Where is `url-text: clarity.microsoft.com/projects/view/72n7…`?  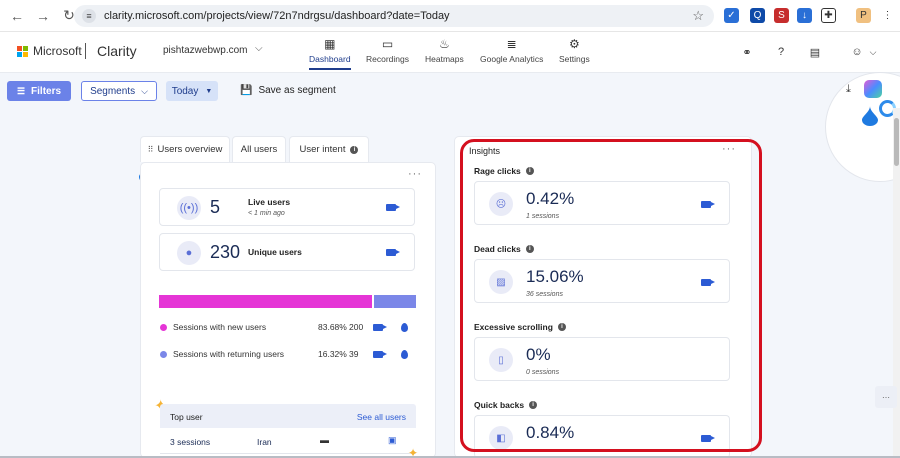
url-text: clarity.microsoft.com/projects/view/72n7… is located at coordinates (277, 16).